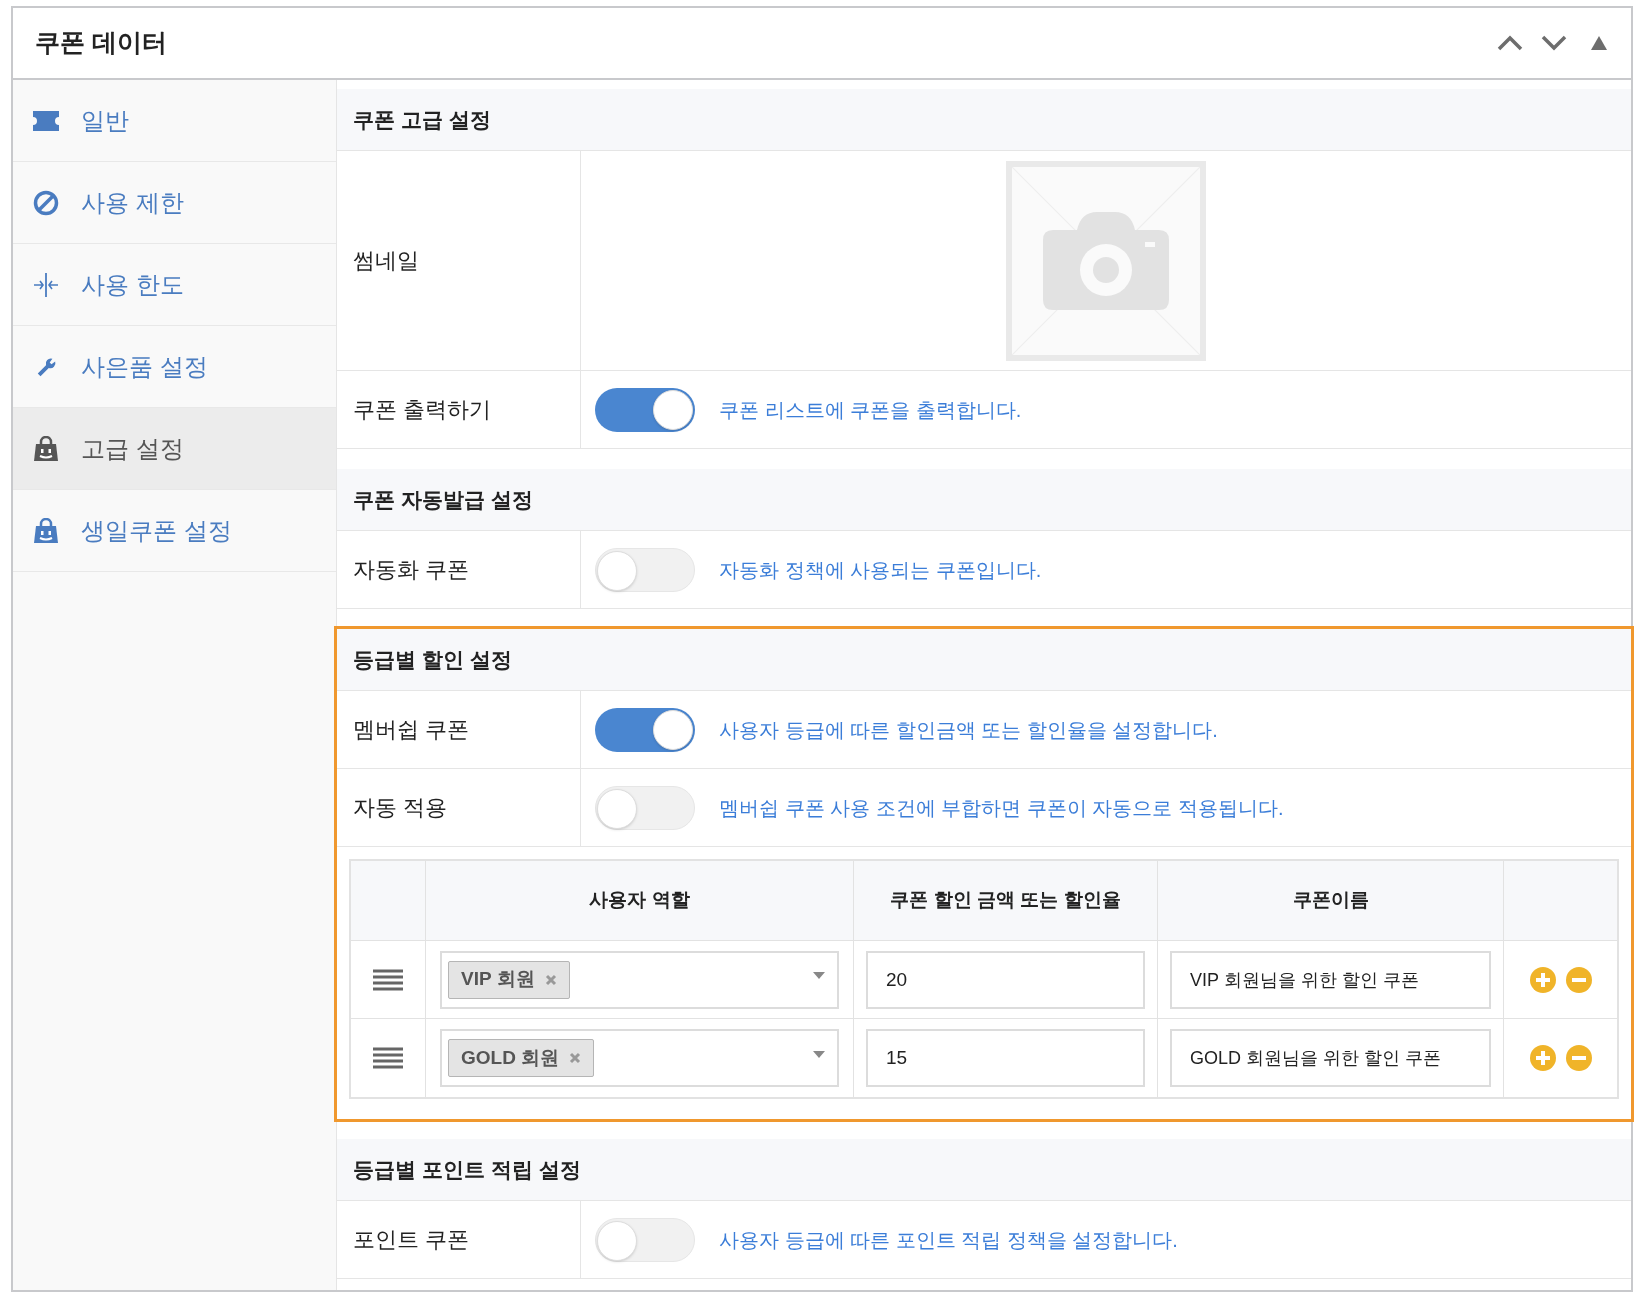 This screenshot has height=1306, width=1642. Describe the element at coordinates (1330, 900) in the screenshot. I see `column-header: 쿠폰이름` at that location.